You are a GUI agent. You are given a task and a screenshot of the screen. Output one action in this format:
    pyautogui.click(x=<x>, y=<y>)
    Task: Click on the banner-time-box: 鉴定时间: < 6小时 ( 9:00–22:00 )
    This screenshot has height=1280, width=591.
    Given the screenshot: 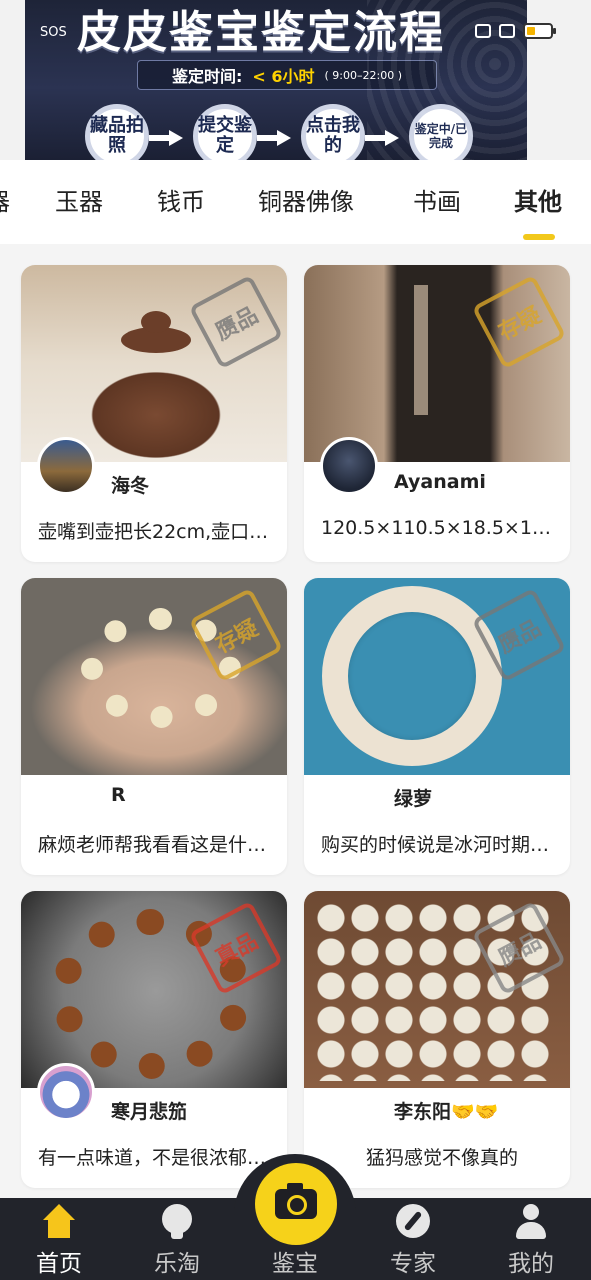 What is the action you would take?
    pyautogui.click(x=287, y=75)
    